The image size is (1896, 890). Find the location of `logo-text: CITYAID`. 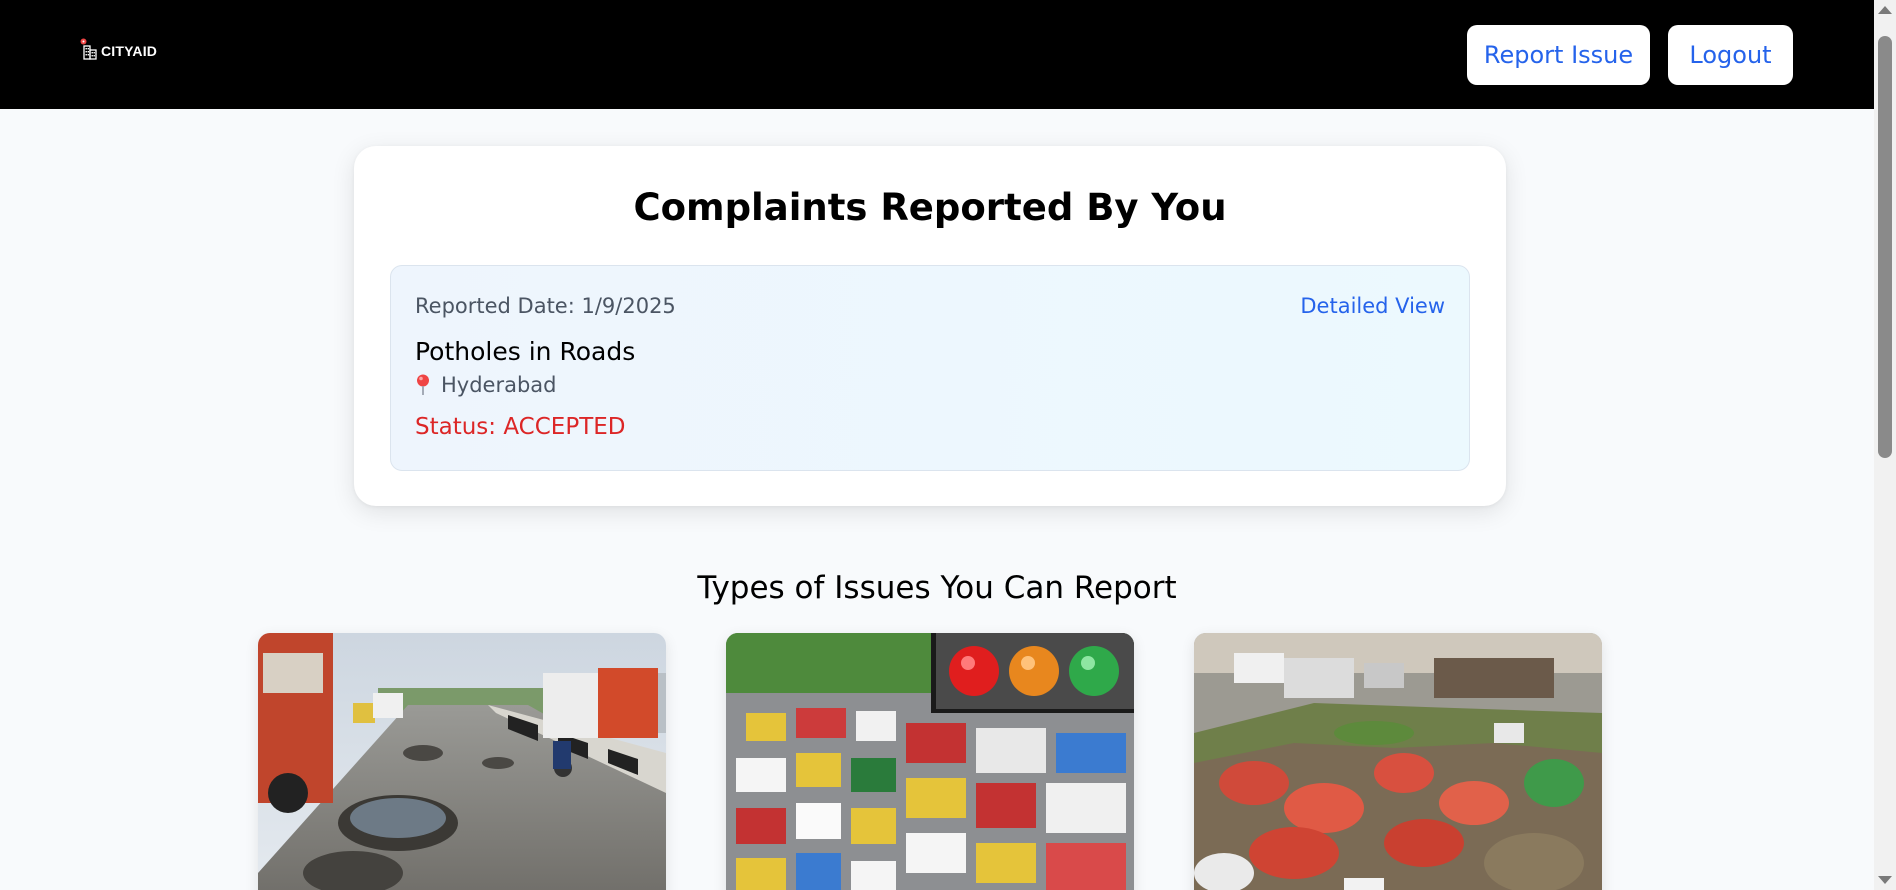

logo-text: CITYAID is located at coordinates (129, 51).